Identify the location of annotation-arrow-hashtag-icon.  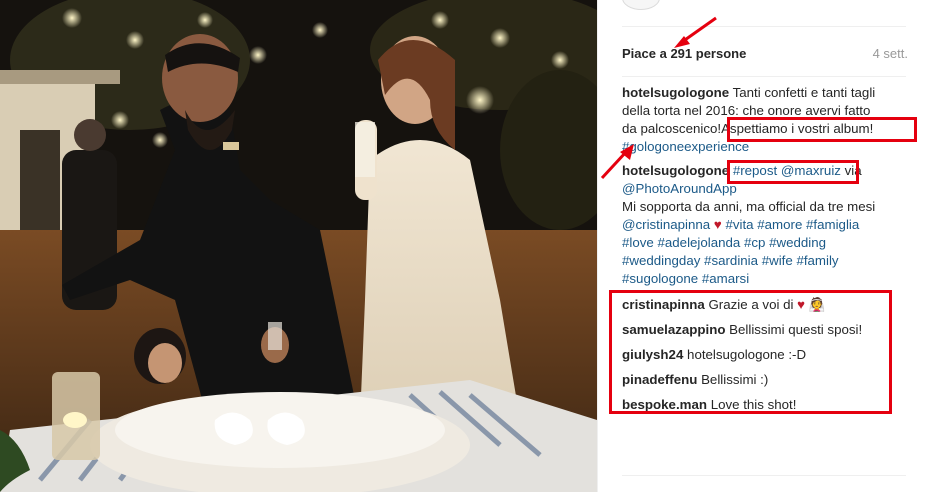
(617, 162).